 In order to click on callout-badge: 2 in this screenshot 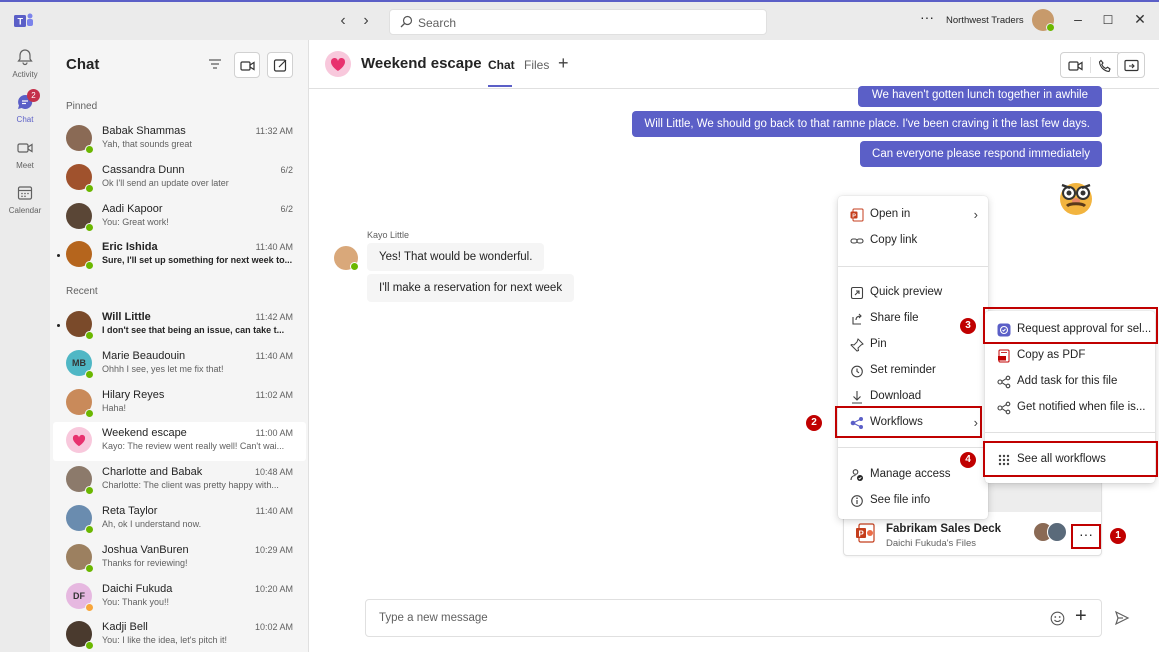, I will do `click(814, 423)`.